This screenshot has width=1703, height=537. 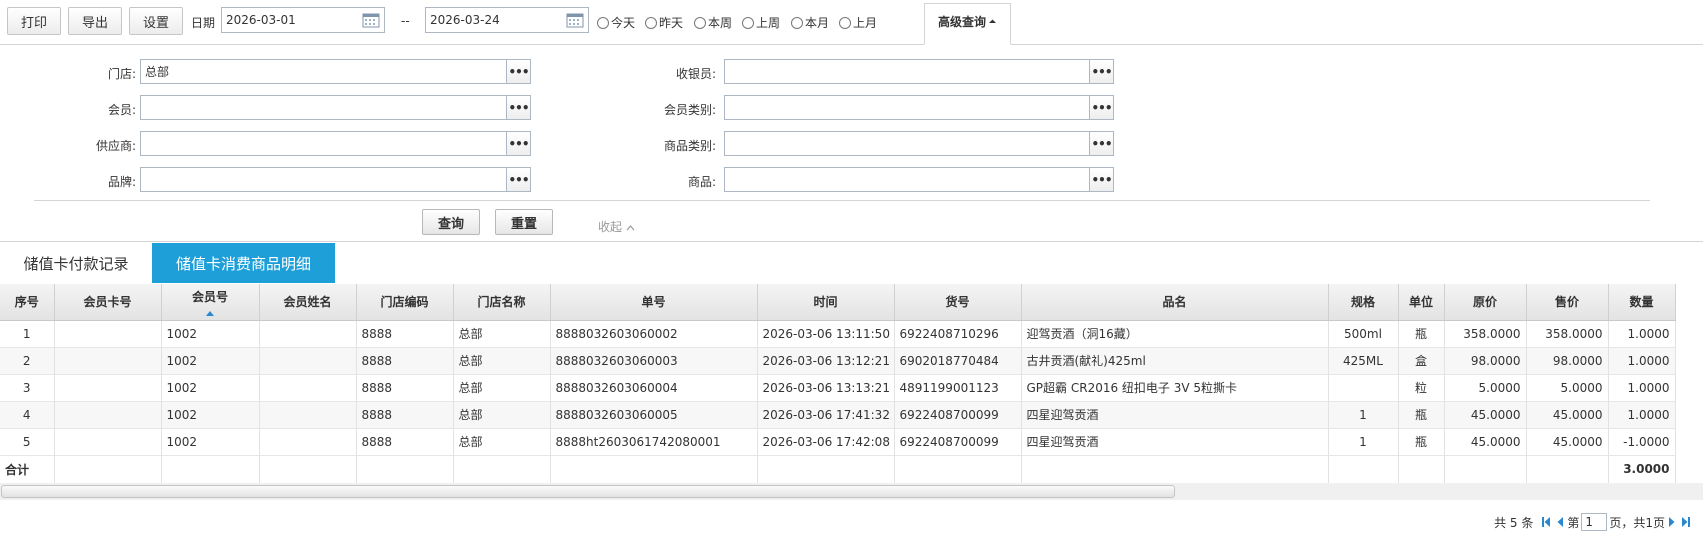 What do you see at coordinates (95, 21) in the screenshot?
I see `export-button: 导出` at bounding box center [95, 21].